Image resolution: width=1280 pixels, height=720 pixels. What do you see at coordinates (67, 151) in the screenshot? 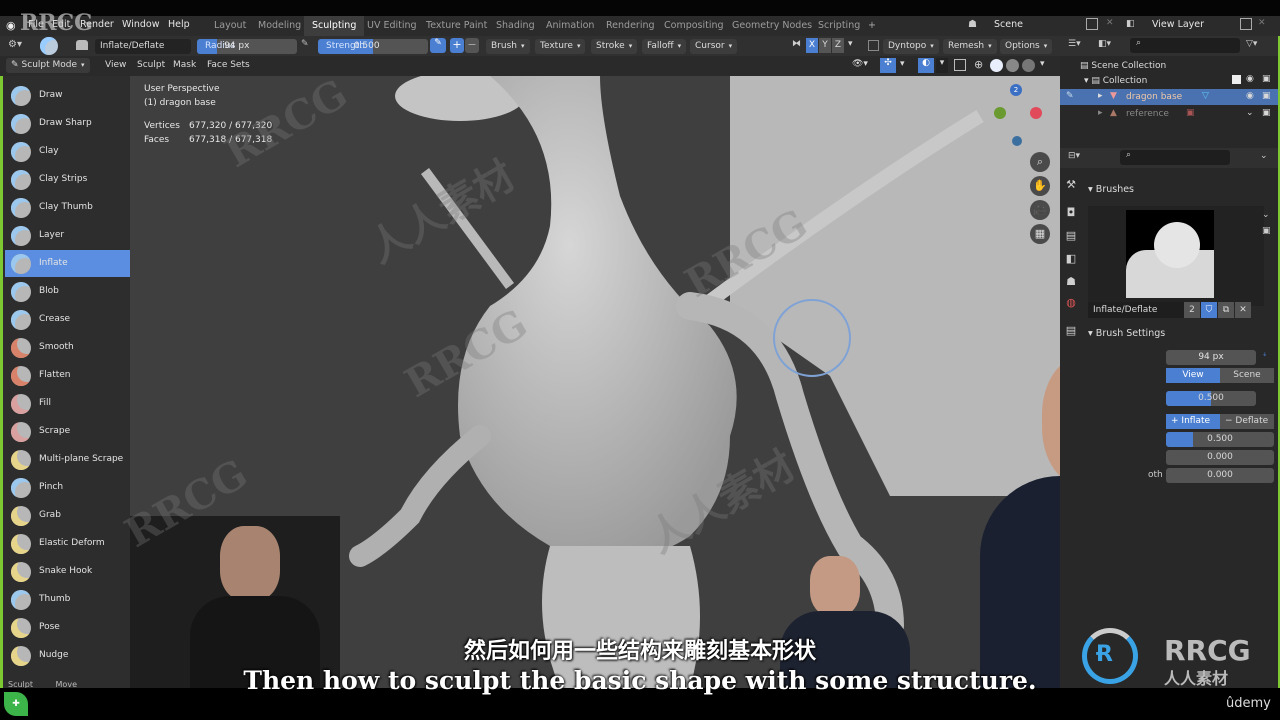
I see `tool-clay: Clay` at bounding box center [67, 151].